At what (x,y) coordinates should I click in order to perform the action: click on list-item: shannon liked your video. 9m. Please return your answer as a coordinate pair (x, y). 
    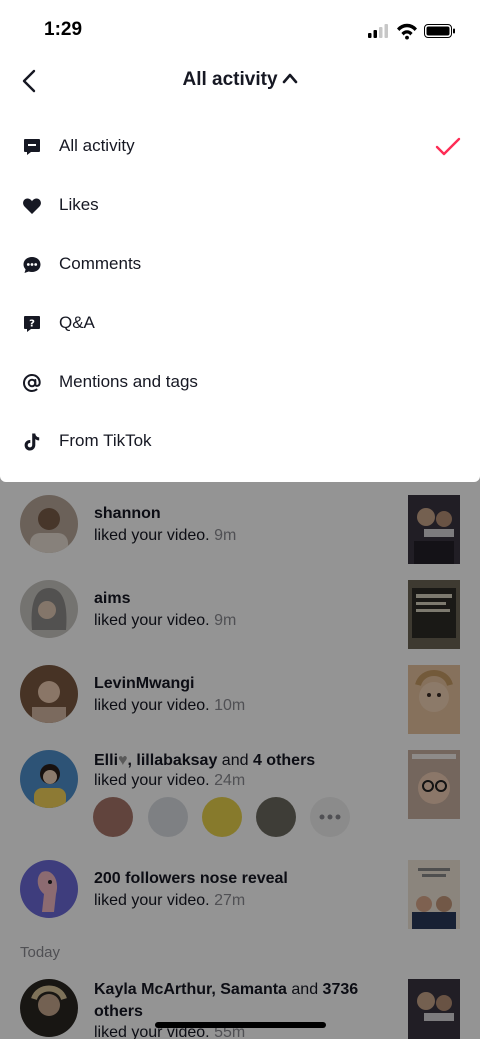
    Looking at the image, I should click on (240, 524).